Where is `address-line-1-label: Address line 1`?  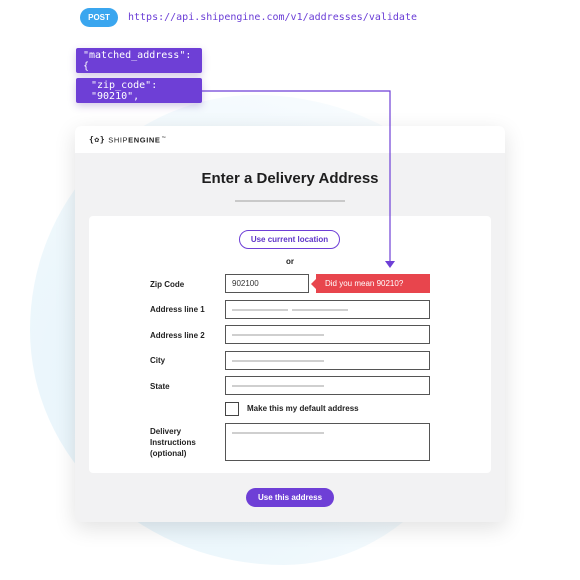
address-line-1-label: Address line 1 is located at coordinates (177, 309).